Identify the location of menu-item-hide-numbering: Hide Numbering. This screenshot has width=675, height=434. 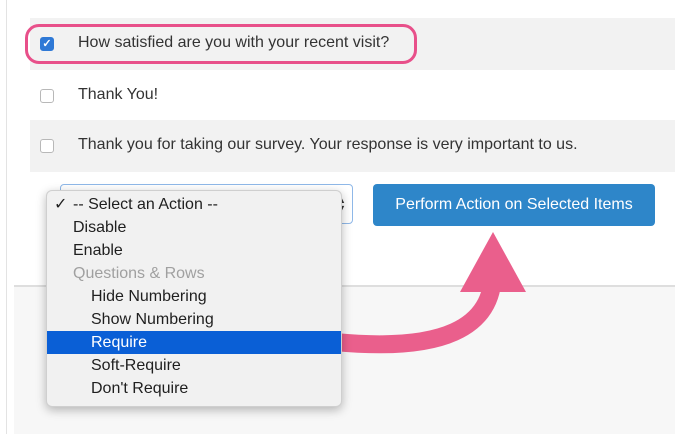
(194, 296).